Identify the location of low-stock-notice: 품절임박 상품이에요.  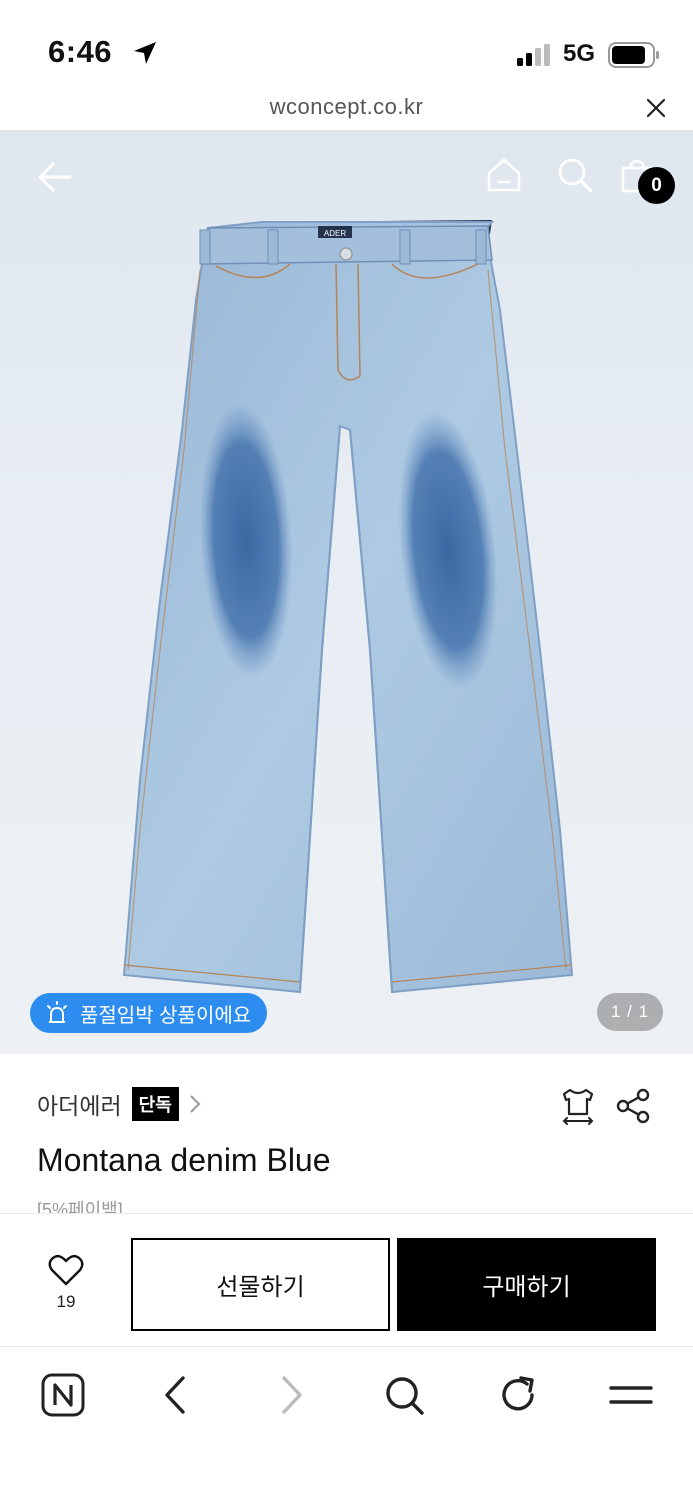
(149, 1013).